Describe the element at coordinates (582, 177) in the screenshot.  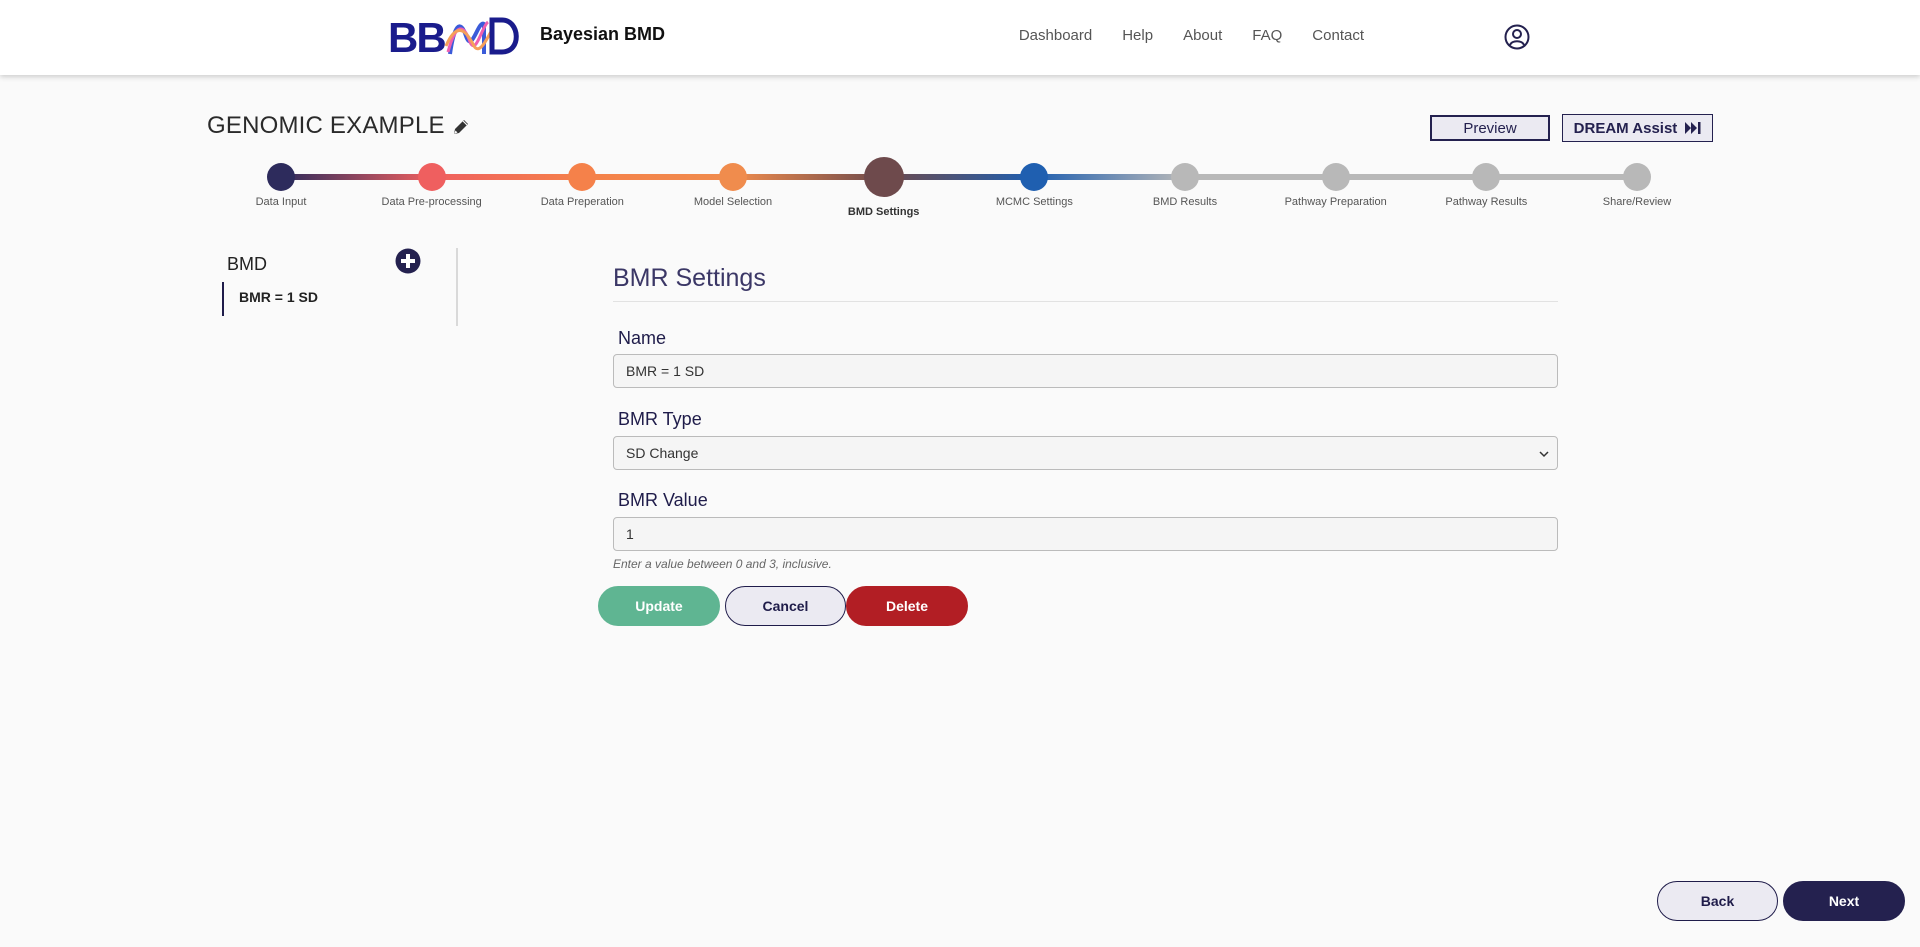
I see `step-data-preperation-dot` at that location.